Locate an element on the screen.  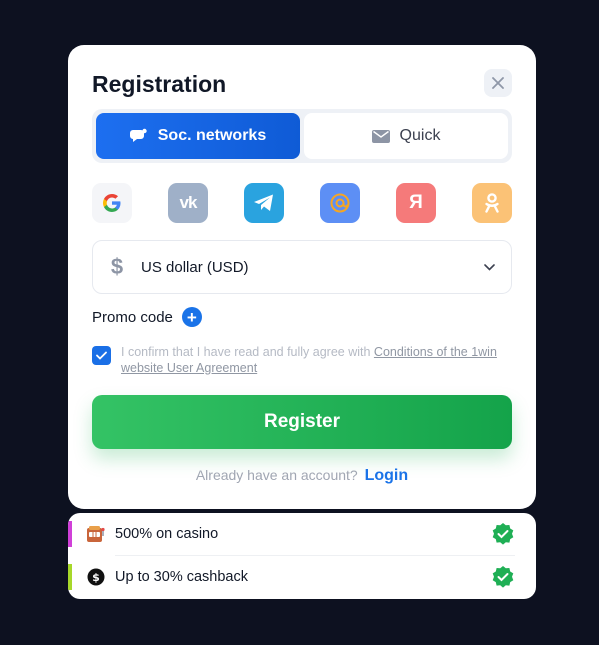
currency-select: $ US dollar (USD) is located at coordinates (302, 267).